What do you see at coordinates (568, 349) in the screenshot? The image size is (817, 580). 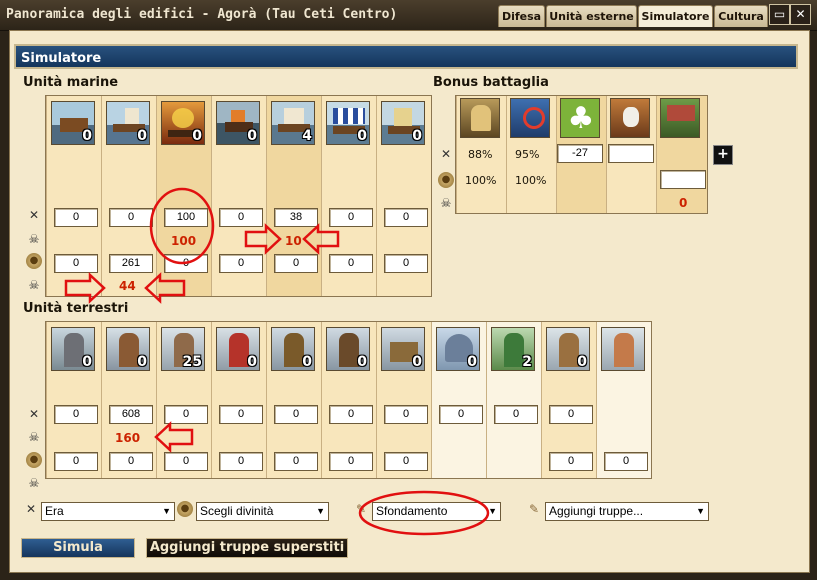 I see `unit-centaur: 0` at bounding box center [568, 349].